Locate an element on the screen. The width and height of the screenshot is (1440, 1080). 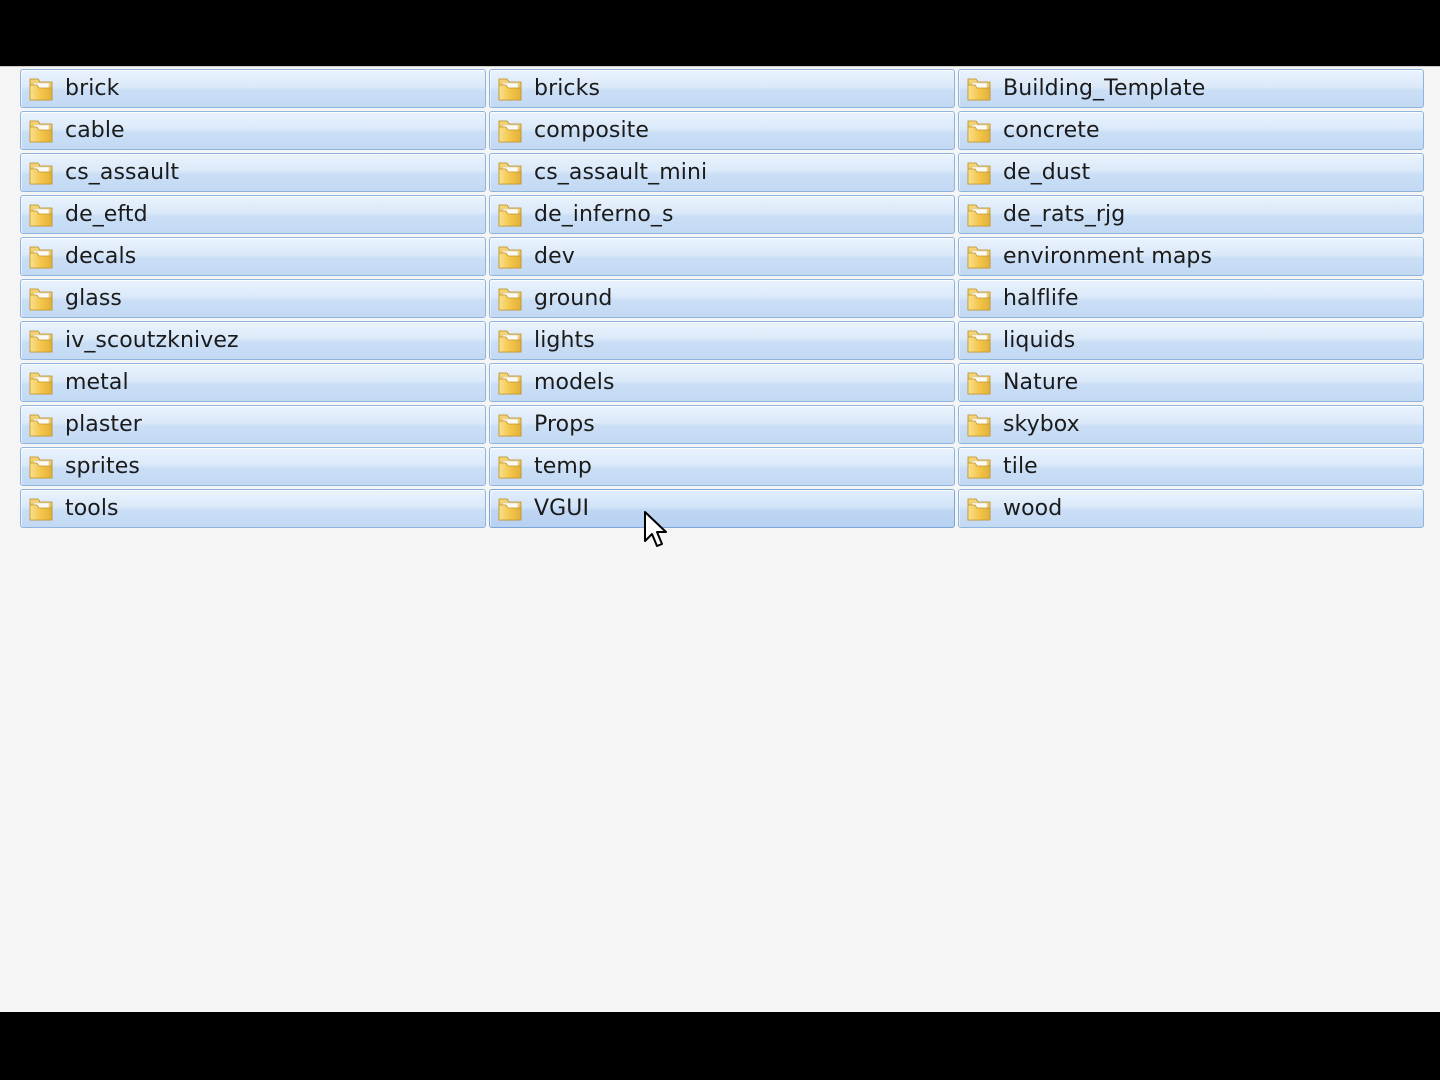
folder-name: de_eftd is located at coordinates (106, 214).